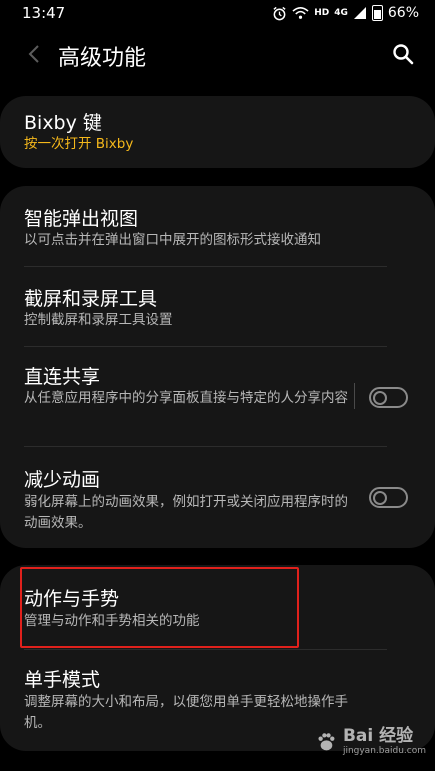 Image resolution: width=435 pixels, height=771 pixels. Describe the element at coordinates (341, 13) in the screenshot. I see `network-label: 4G` at that location.